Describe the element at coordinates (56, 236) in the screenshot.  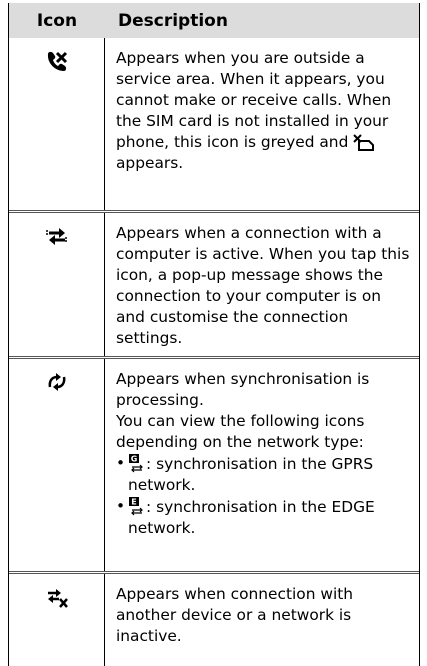
I see `activesync-connection-icon` at that location.